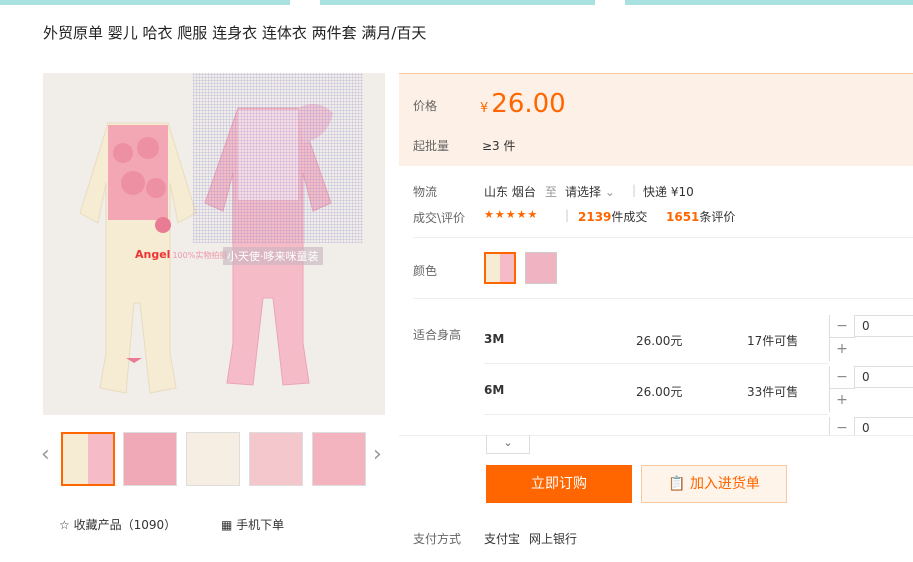 The image size is (913, 562). What do you see at coordinates (677, 484) in the screenshot?
I see `clipboard-icon: 📋` at bounding box center [677, 484].